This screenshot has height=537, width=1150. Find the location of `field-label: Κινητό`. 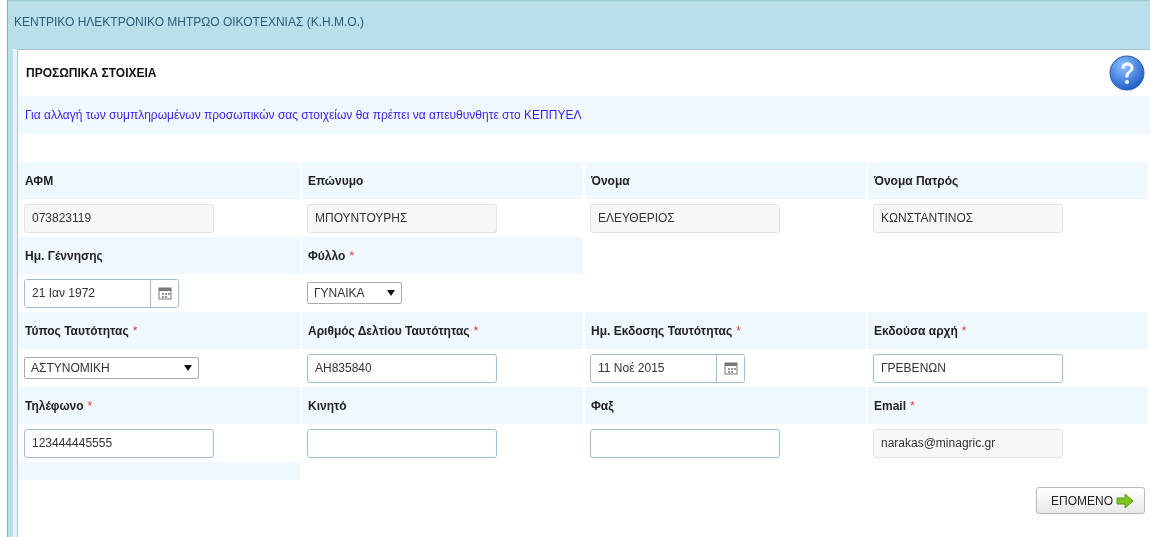

field-label: Κινητό is located at coordinates (327, 405).